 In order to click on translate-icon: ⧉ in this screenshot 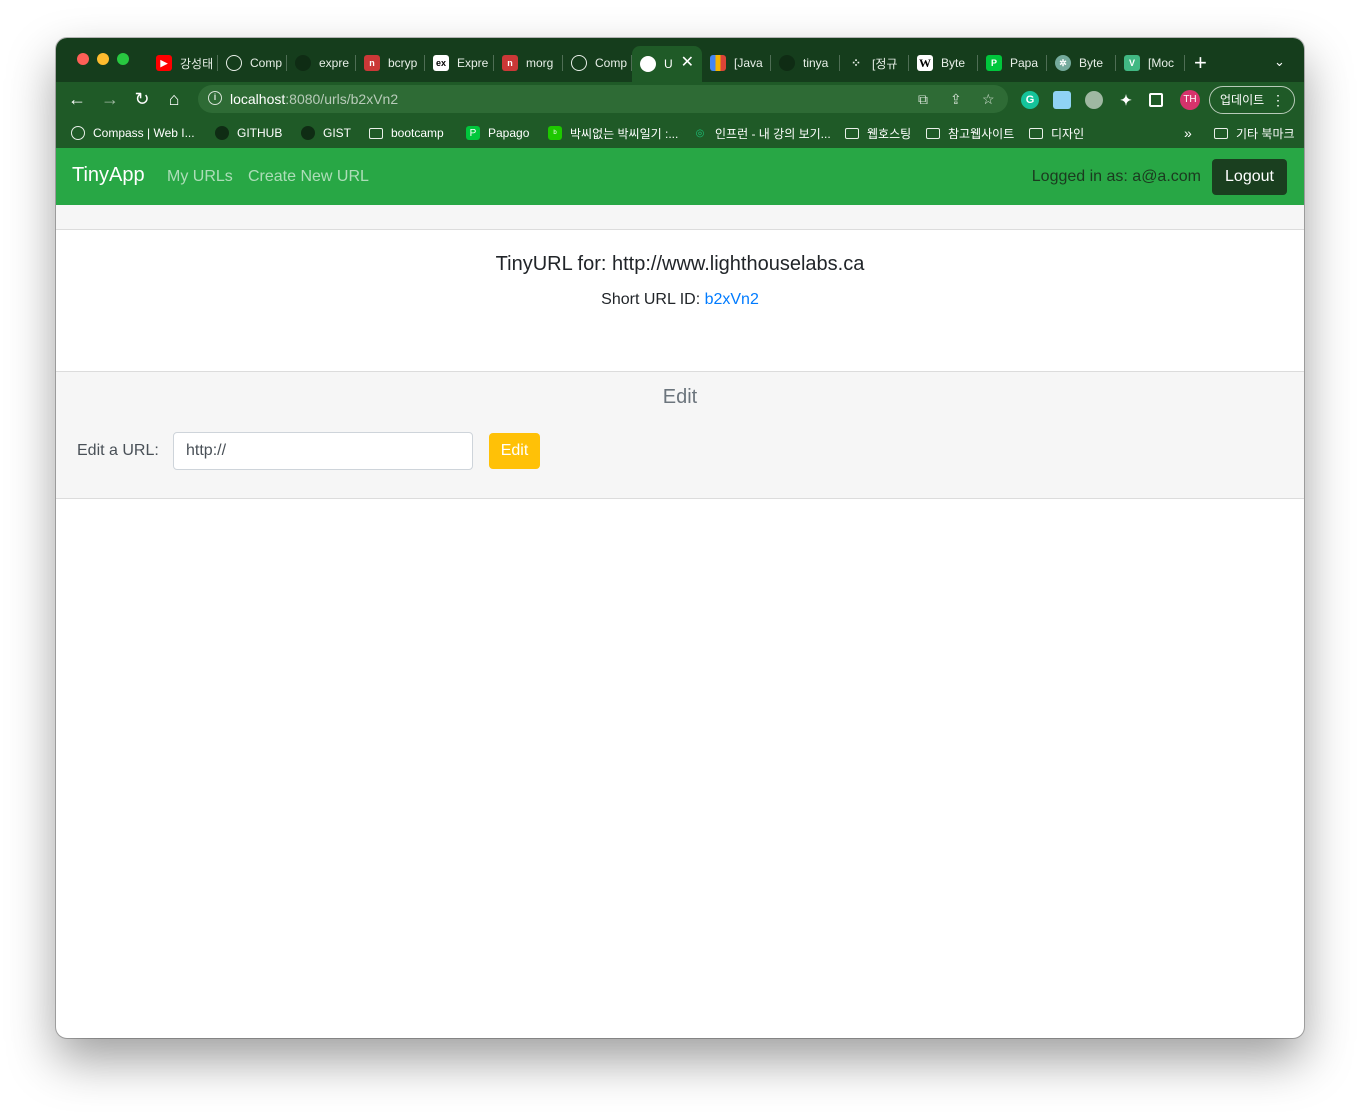, I will do `click(923, 99)`.